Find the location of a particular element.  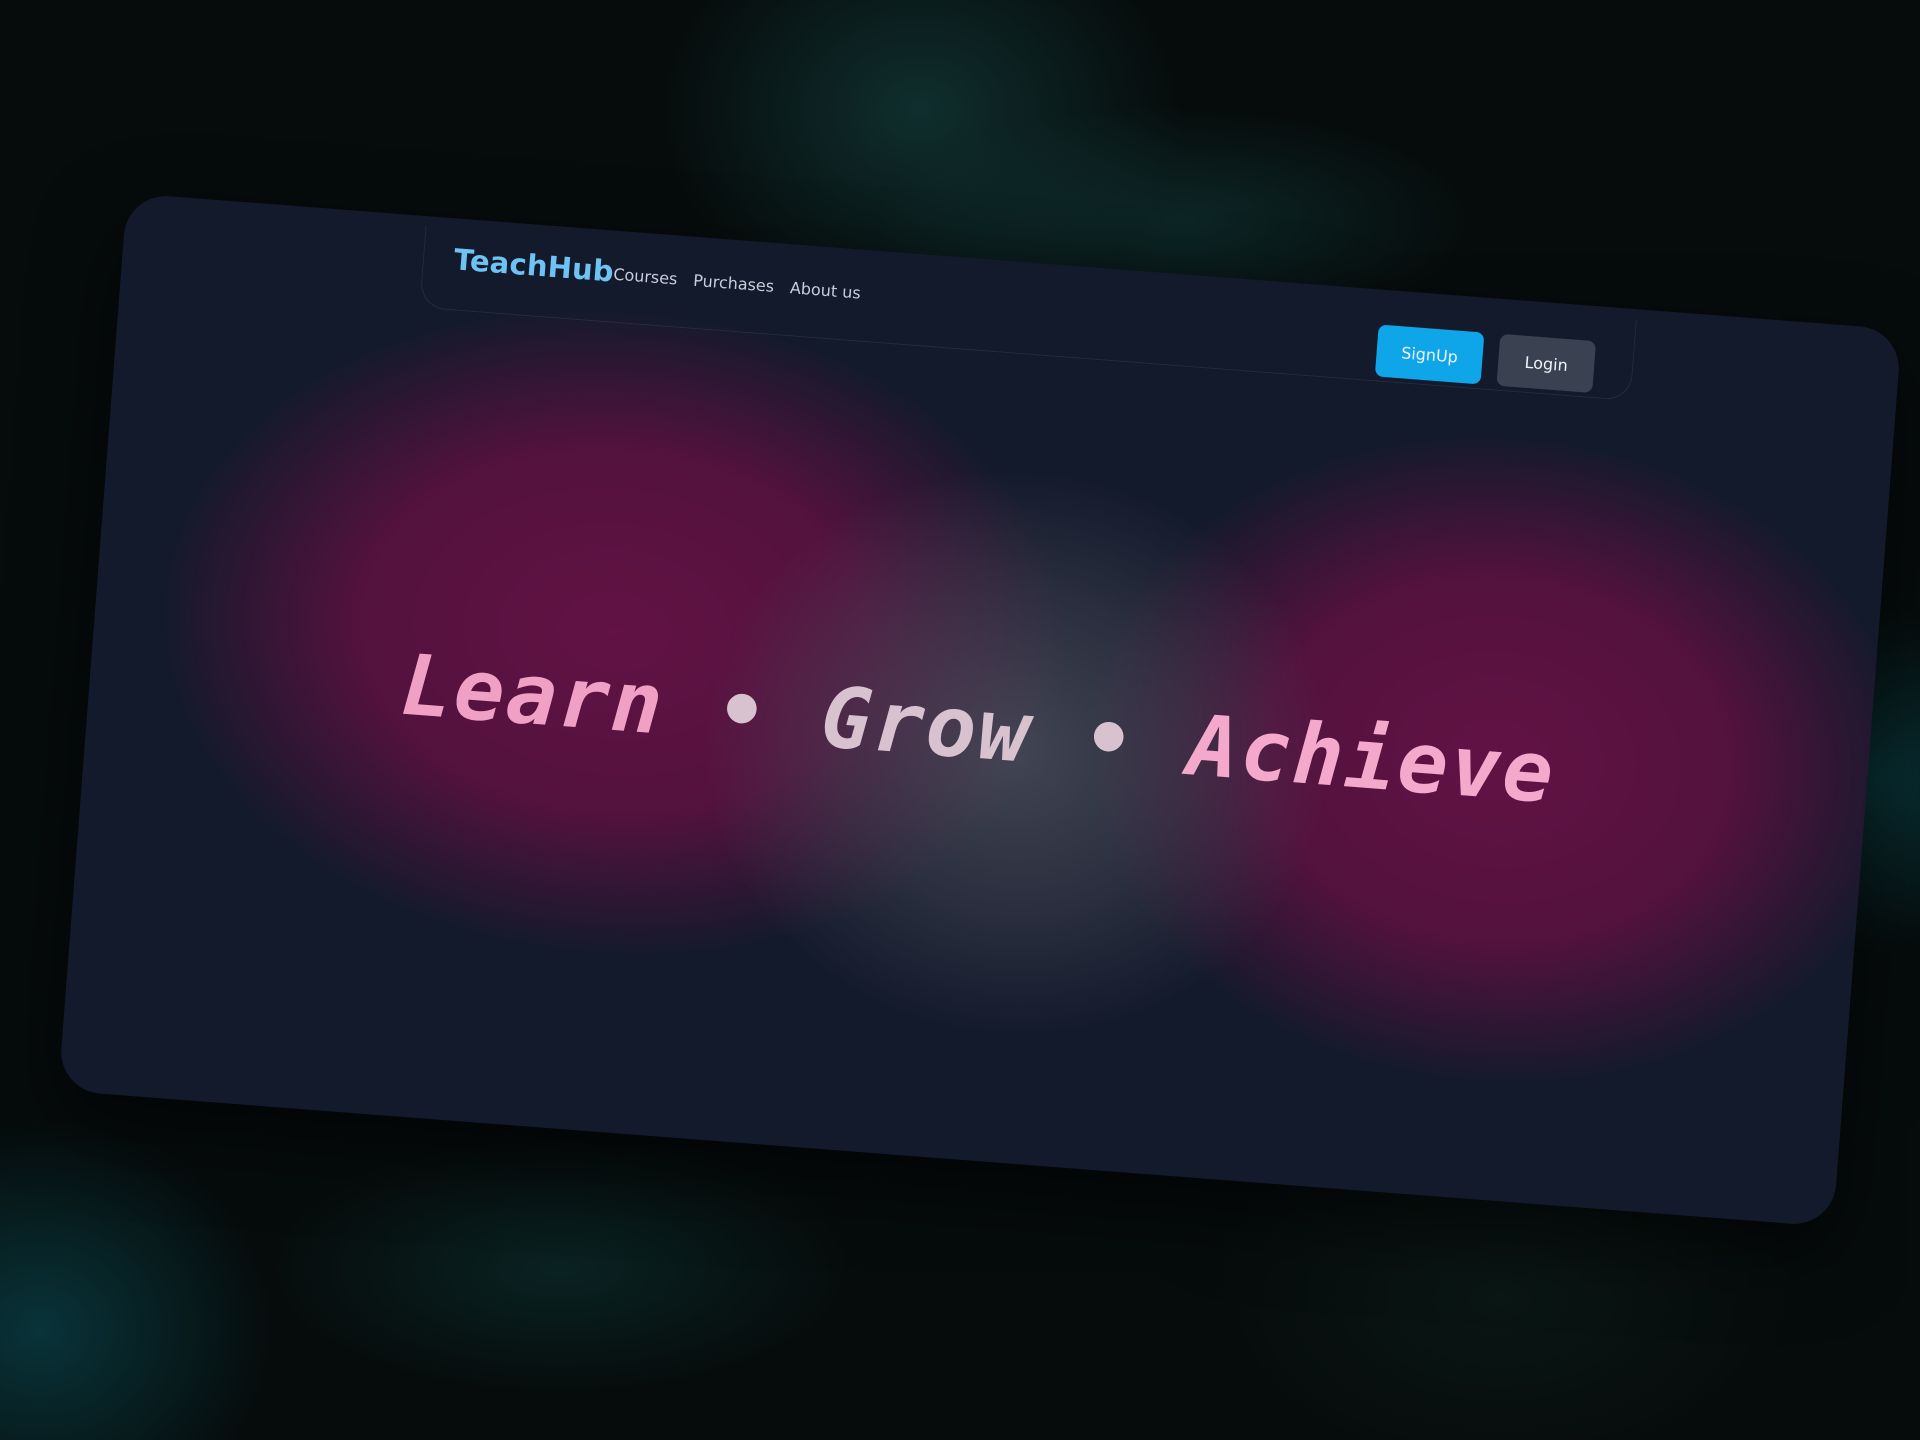

hero-word-learn: Learn is located at coordinates (533, 694).